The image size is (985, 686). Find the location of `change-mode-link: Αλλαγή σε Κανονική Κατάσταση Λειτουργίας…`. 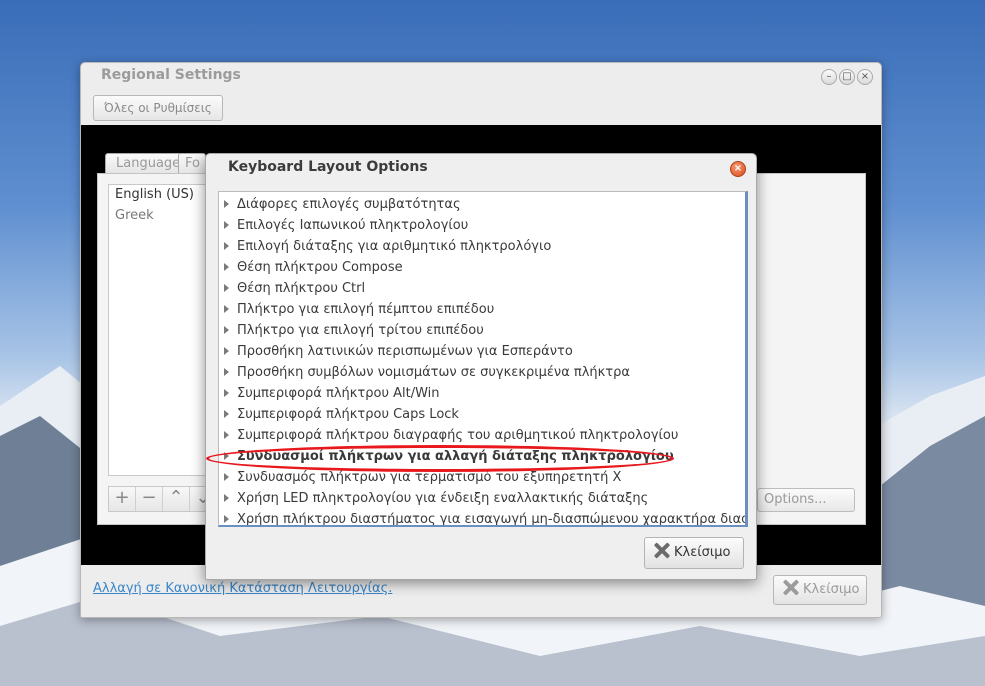

change-mode-link: Αλλαγή σε Κανονική Κατάσταση Λειτουργίας… is located at coordinates (242, 588).